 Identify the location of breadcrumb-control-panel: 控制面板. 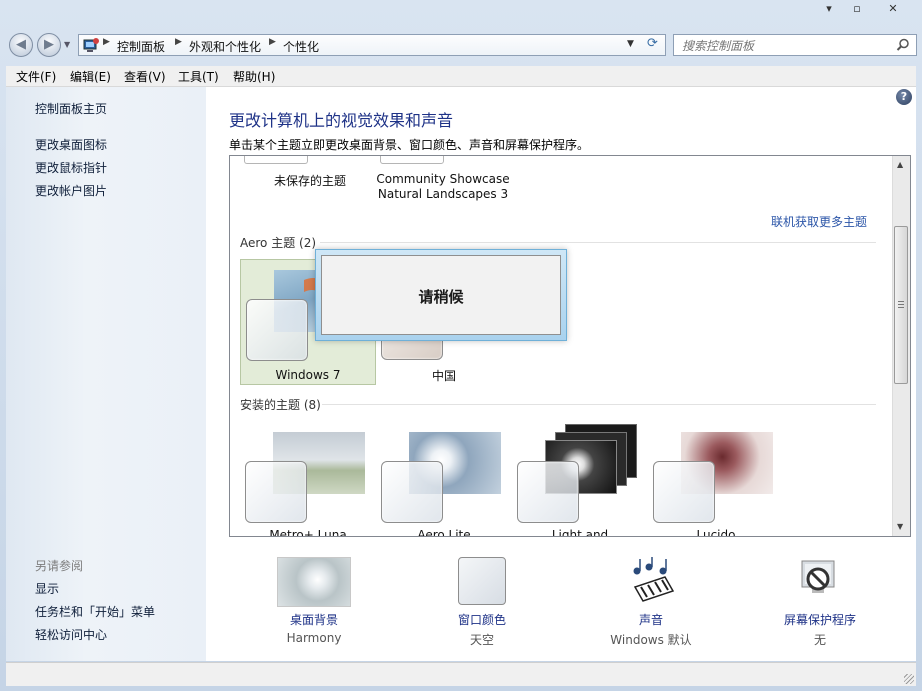
(141, 46).